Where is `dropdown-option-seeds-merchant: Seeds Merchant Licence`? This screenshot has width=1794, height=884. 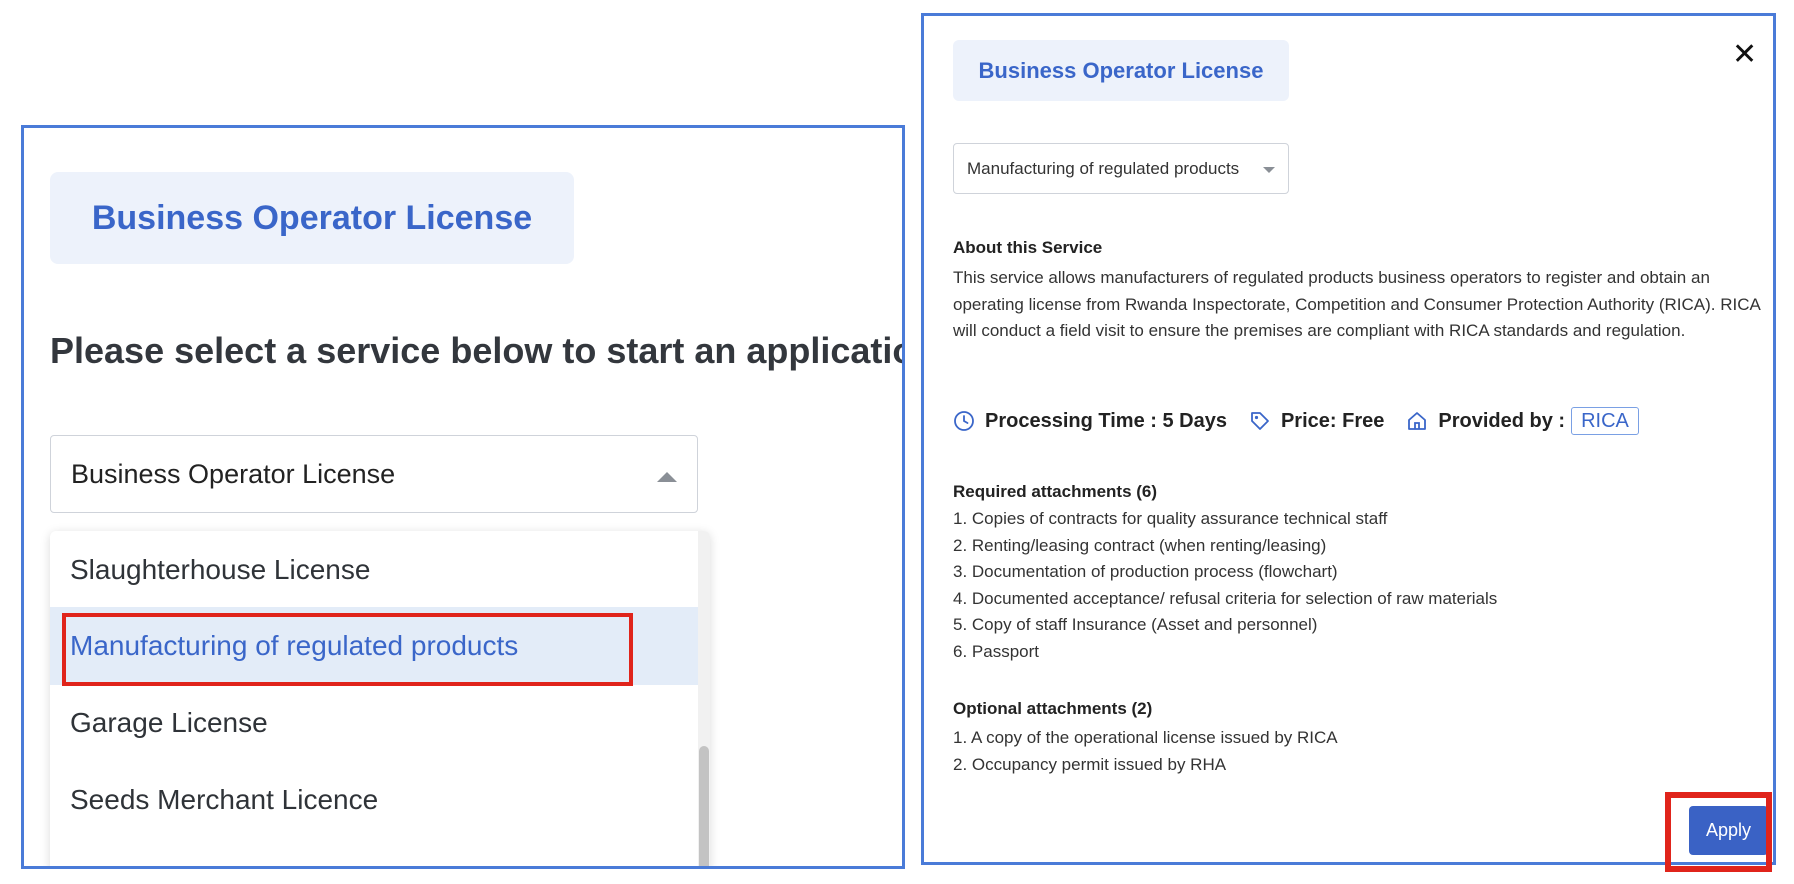 dropdown-option-seeds-merchant: Seeds Merchant Licence is located at coordinates (374, 800).